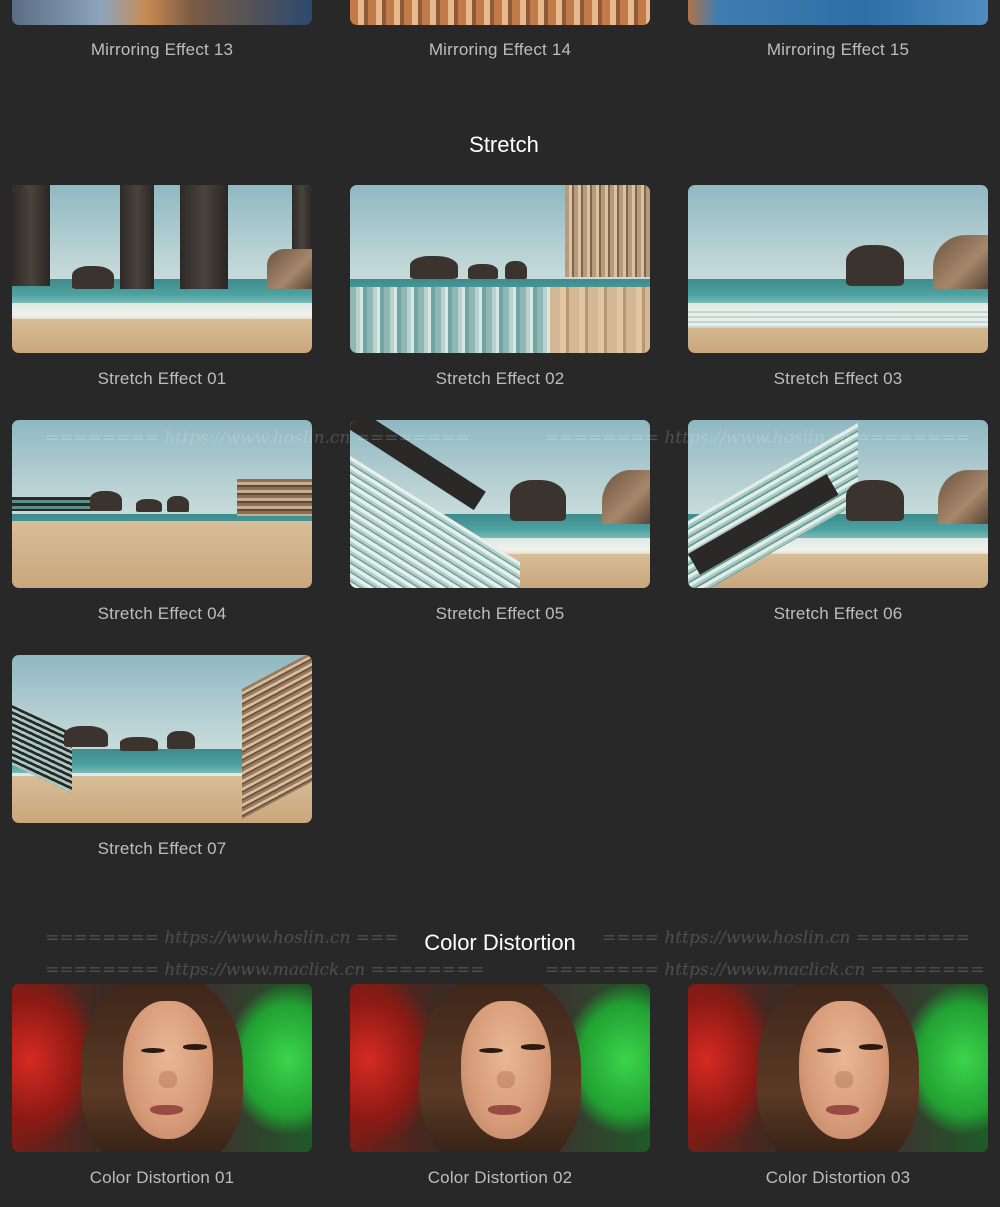 This screenshot has height=1207, width=1000. Describe the element at coordinates (500, 943) in the screenshot. I see `section-title-color-distortion: Color Distortion` at that location.